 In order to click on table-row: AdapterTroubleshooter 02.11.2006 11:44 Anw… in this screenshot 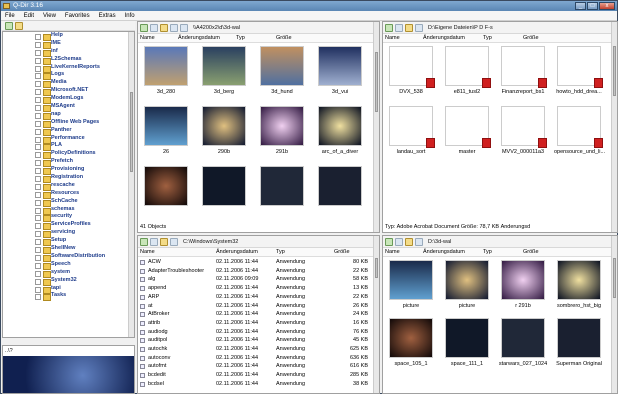, I will do `click(255, 271)`.